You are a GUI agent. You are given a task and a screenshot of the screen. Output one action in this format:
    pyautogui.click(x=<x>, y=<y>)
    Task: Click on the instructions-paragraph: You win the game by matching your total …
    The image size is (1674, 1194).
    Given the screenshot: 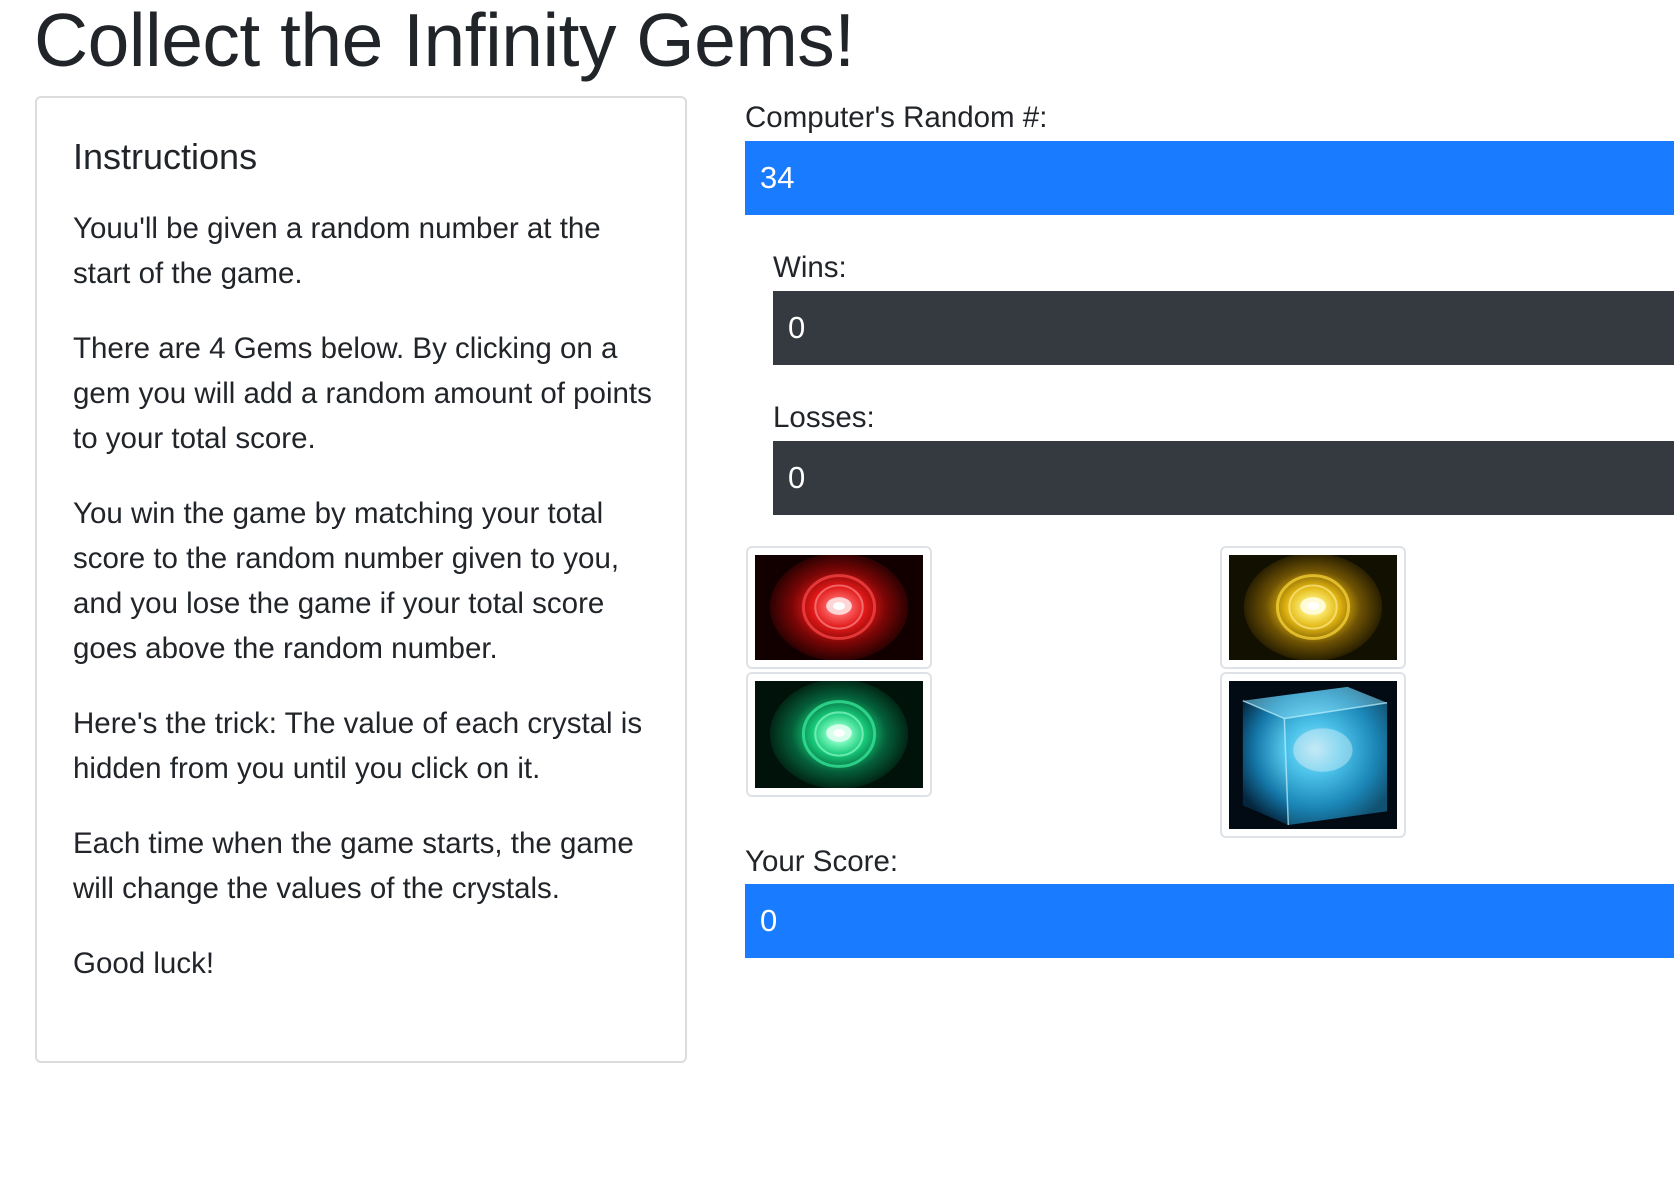 What is the action you would take?
    pyautogui.click(x=346, y=581)
    